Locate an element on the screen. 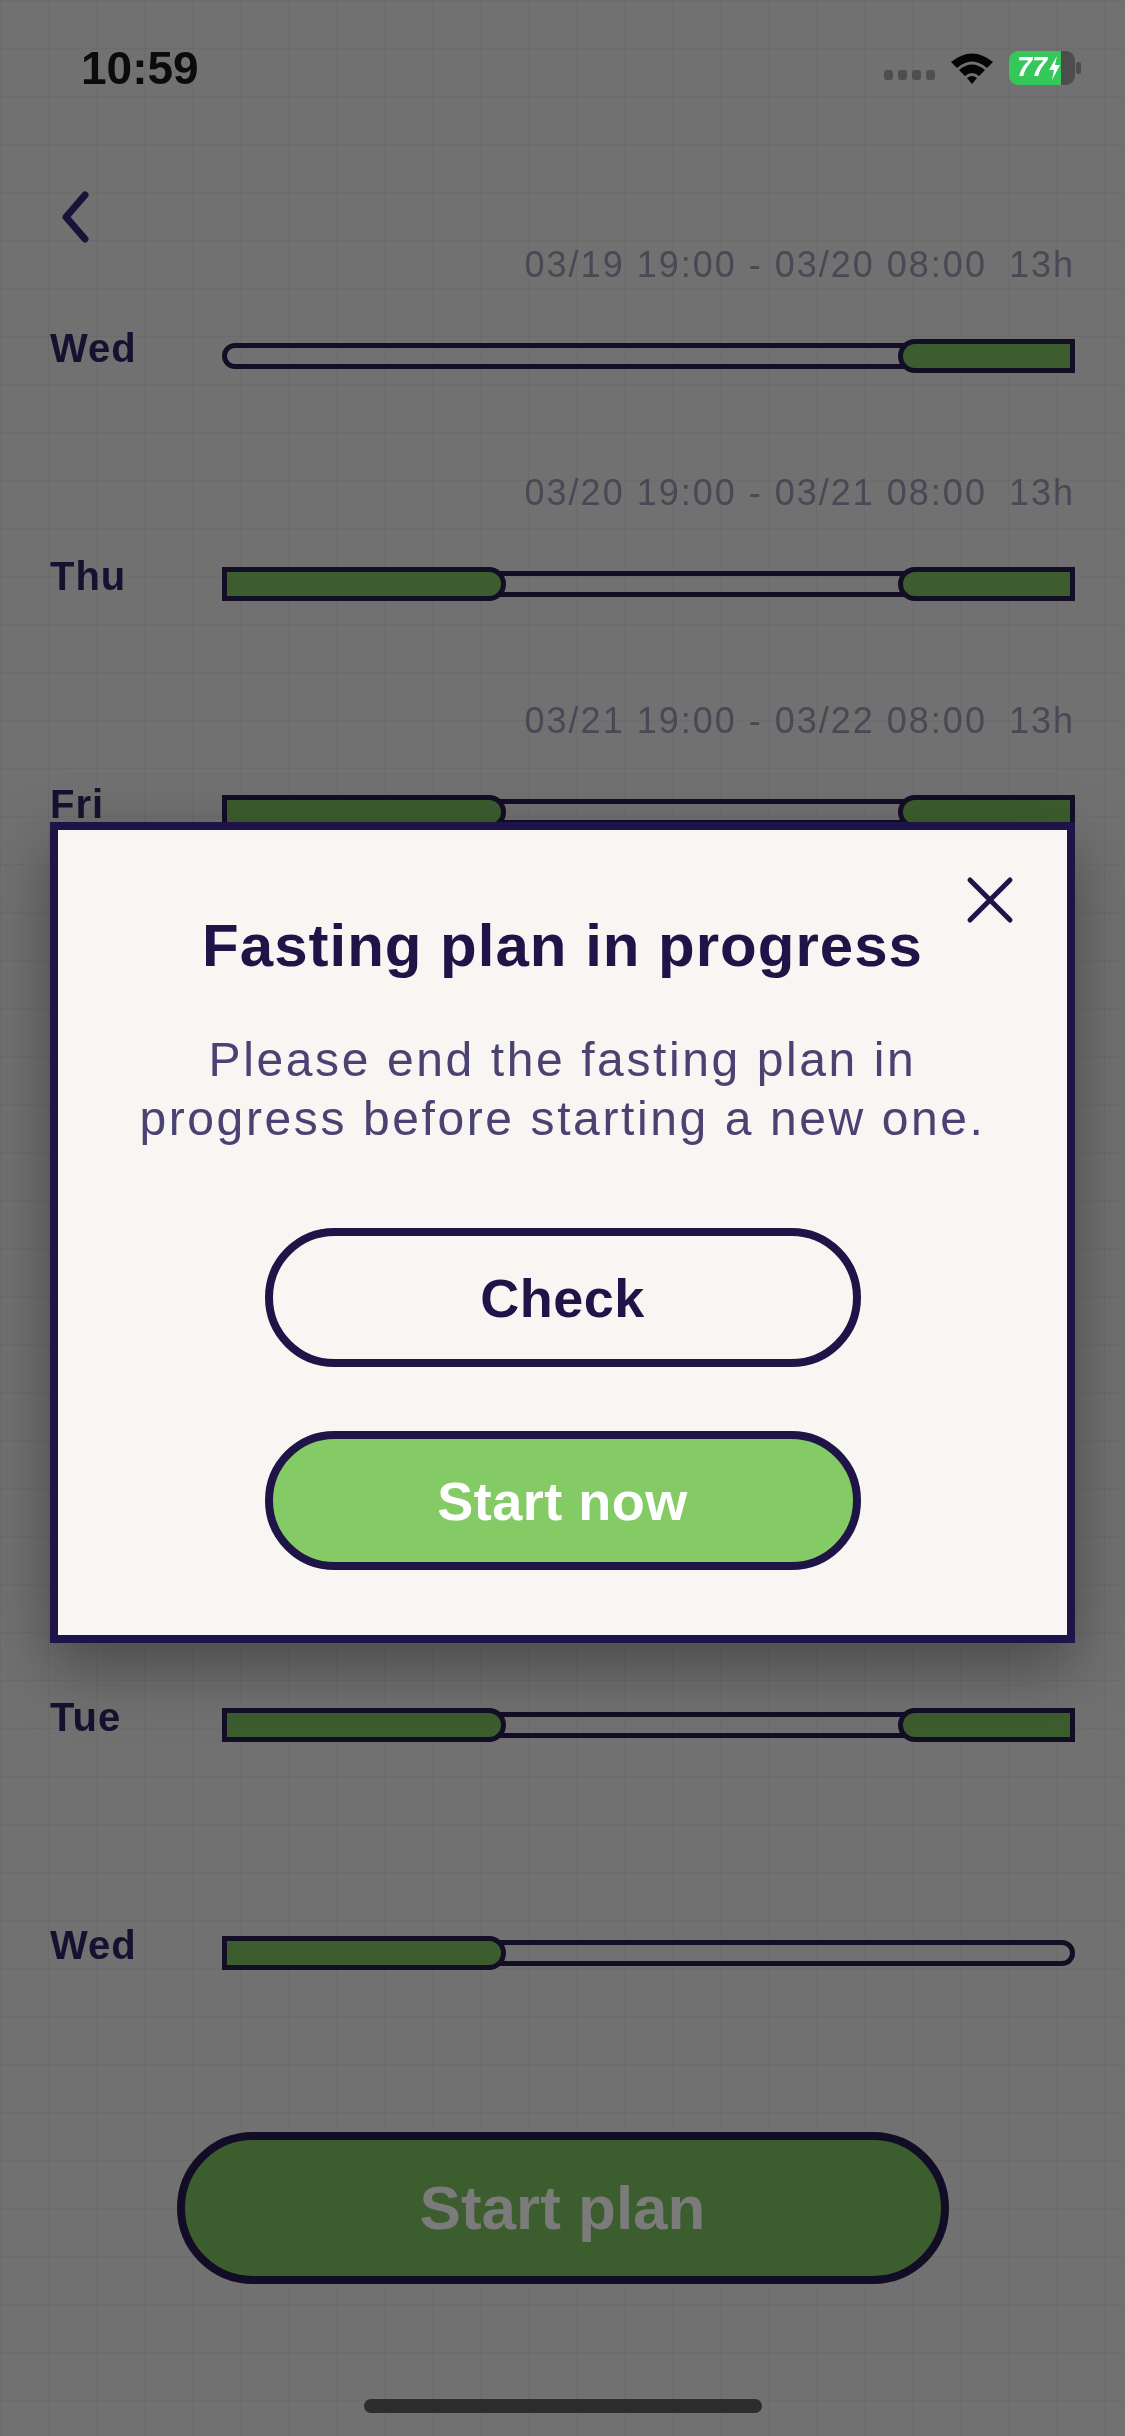  close-icon is located at coordinates (990, 900).